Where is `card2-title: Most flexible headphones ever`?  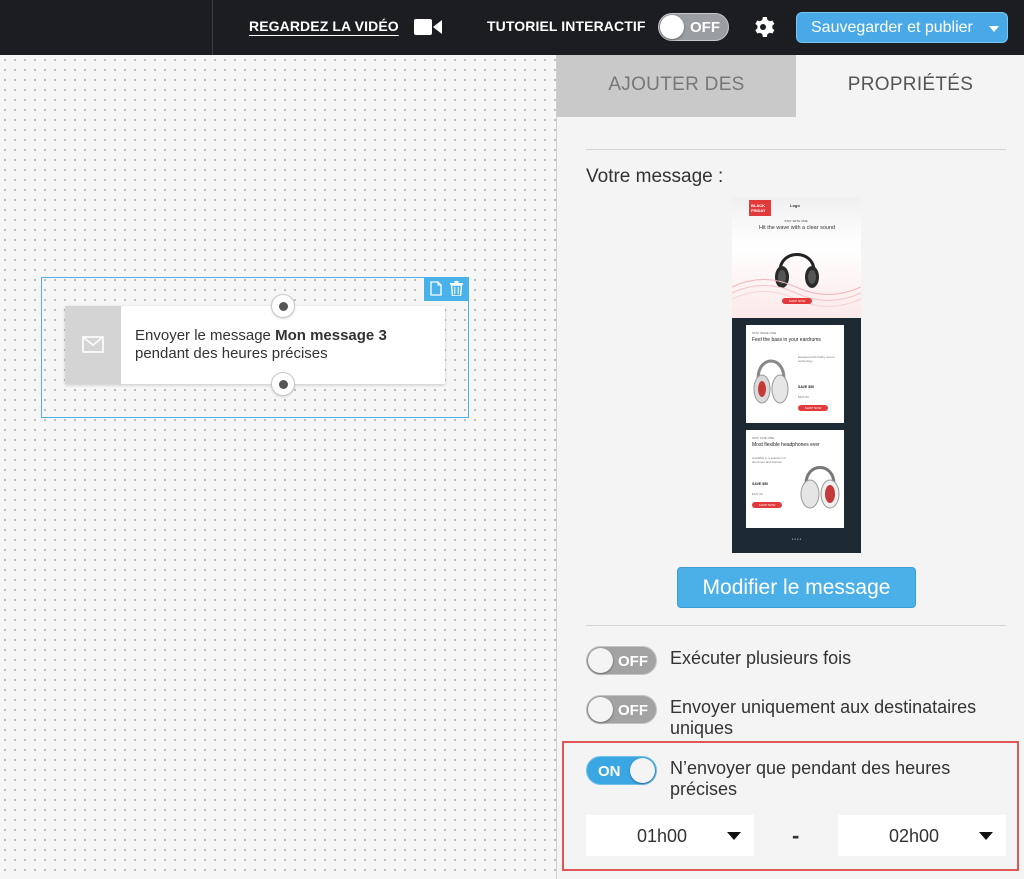 card2-title: Most flexible headphones ever is located at coordinates (786, 445).